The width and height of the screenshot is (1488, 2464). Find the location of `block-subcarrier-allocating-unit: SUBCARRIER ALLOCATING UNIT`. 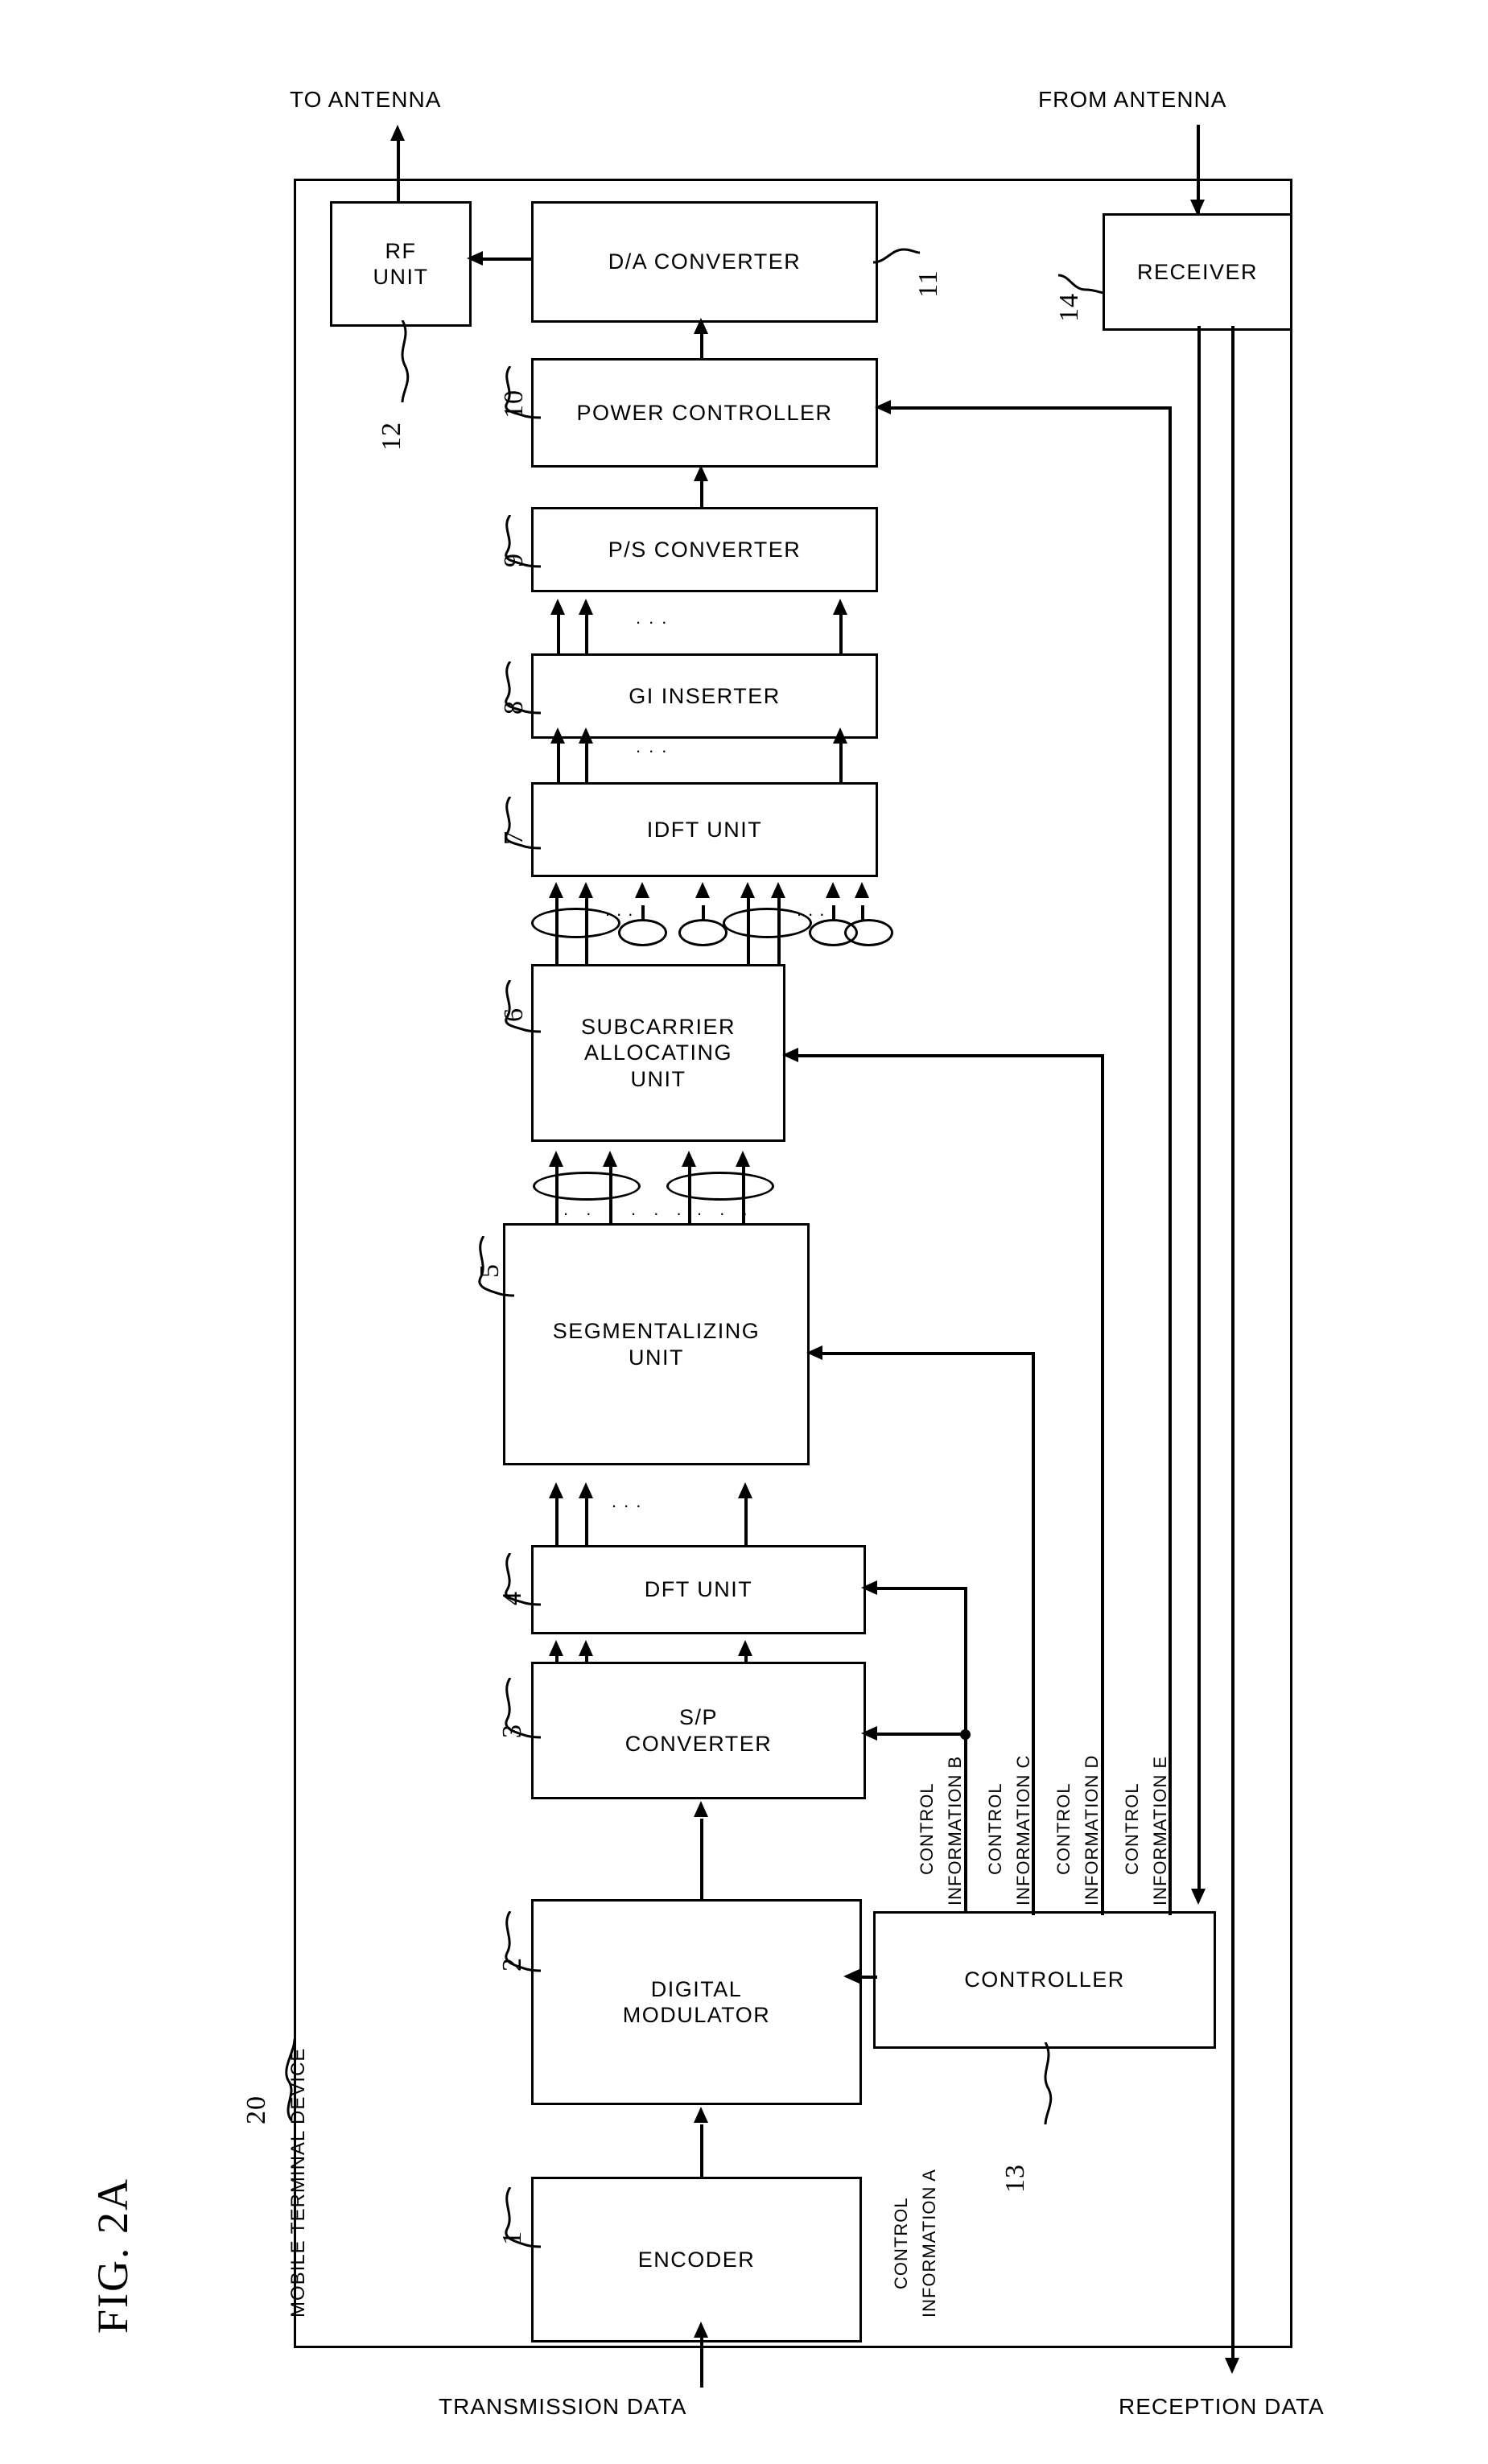

block-subcarrier-allocating-unit: SUBCARRIER ALLOCATING UNIT is located at coordinates (658, 1053).